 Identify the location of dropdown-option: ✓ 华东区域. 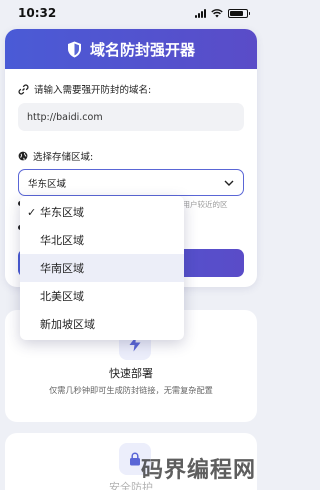
(102, 212).